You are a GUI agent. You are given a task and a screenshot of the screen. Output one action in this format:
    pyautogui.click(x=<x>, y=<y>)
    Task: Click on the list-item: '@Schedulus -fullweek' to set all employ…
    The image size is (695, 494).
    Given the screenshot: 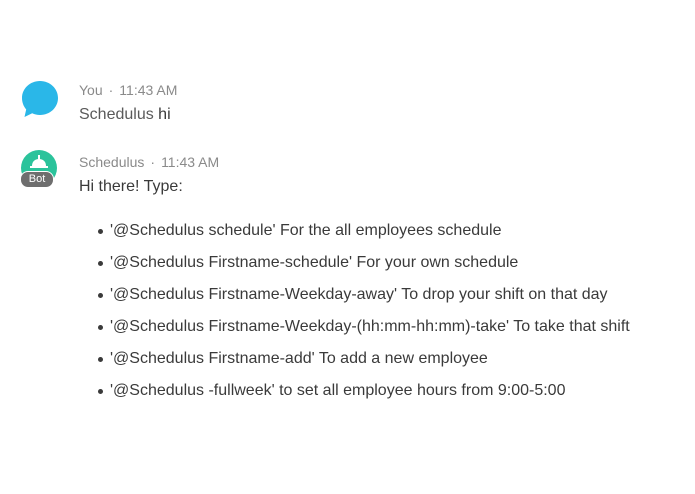 What is the action you would take?
    pyautogui.click(x=364, y=397)
    